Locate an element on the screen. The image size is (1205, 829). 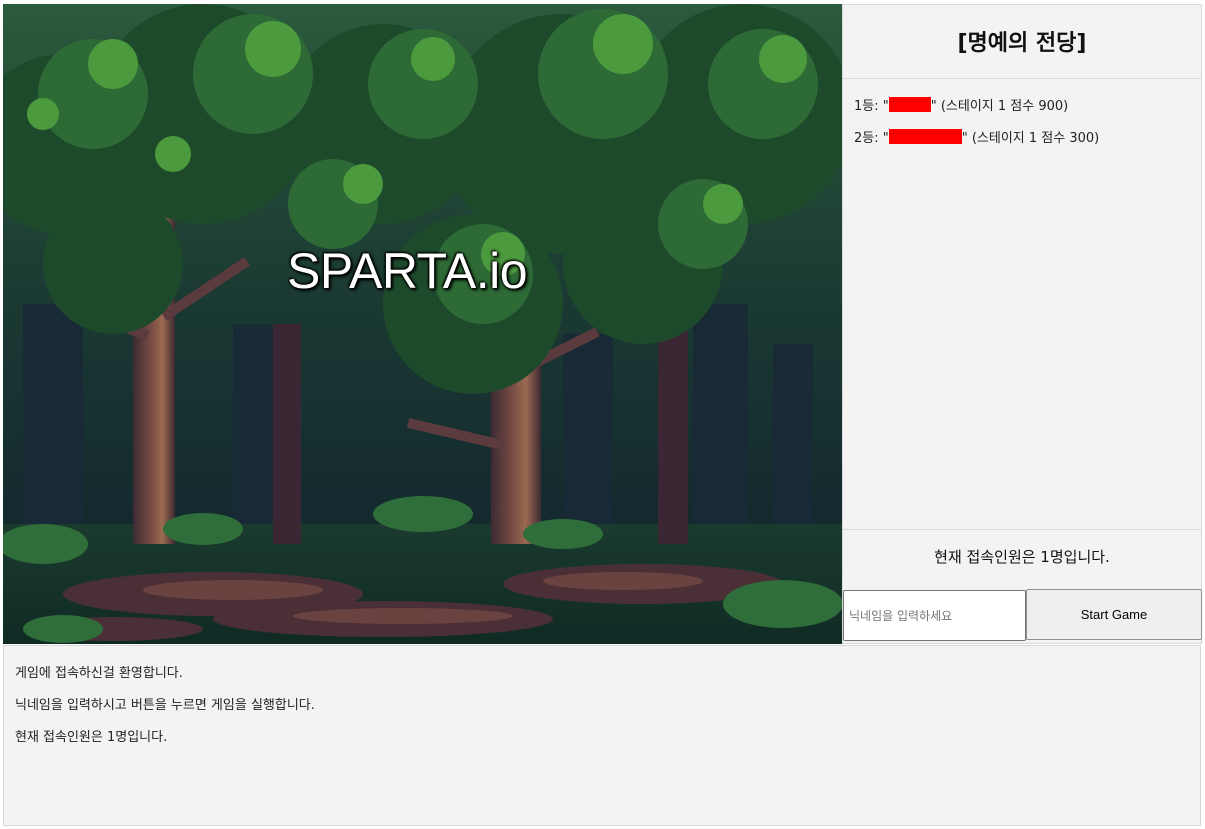
ranking-entry-2: 2등: " " (스테이지 1 점수 300) is located at coordinates (976, 143).